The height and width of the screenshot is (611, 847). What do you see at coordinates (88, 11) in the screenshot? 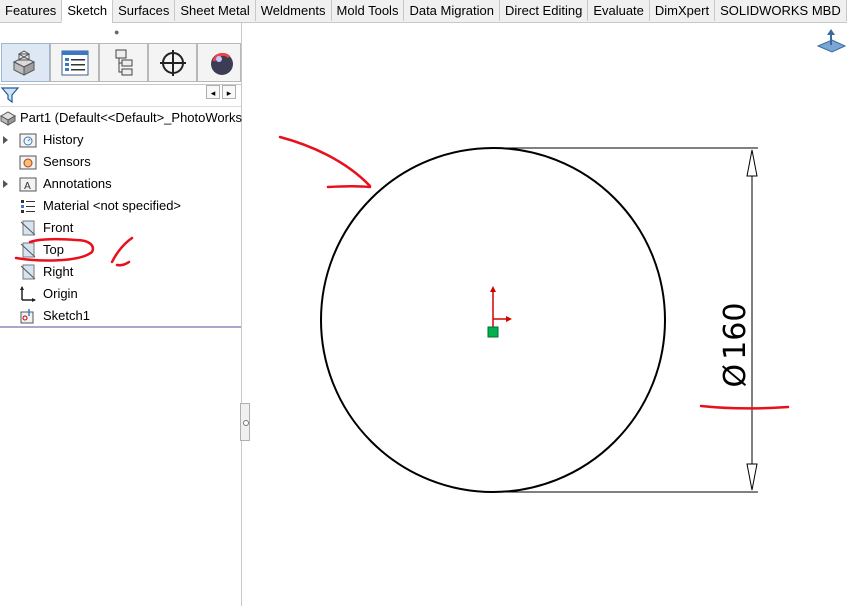
I see `tab-sketch: Sketch` at bounding box center [88, 11].